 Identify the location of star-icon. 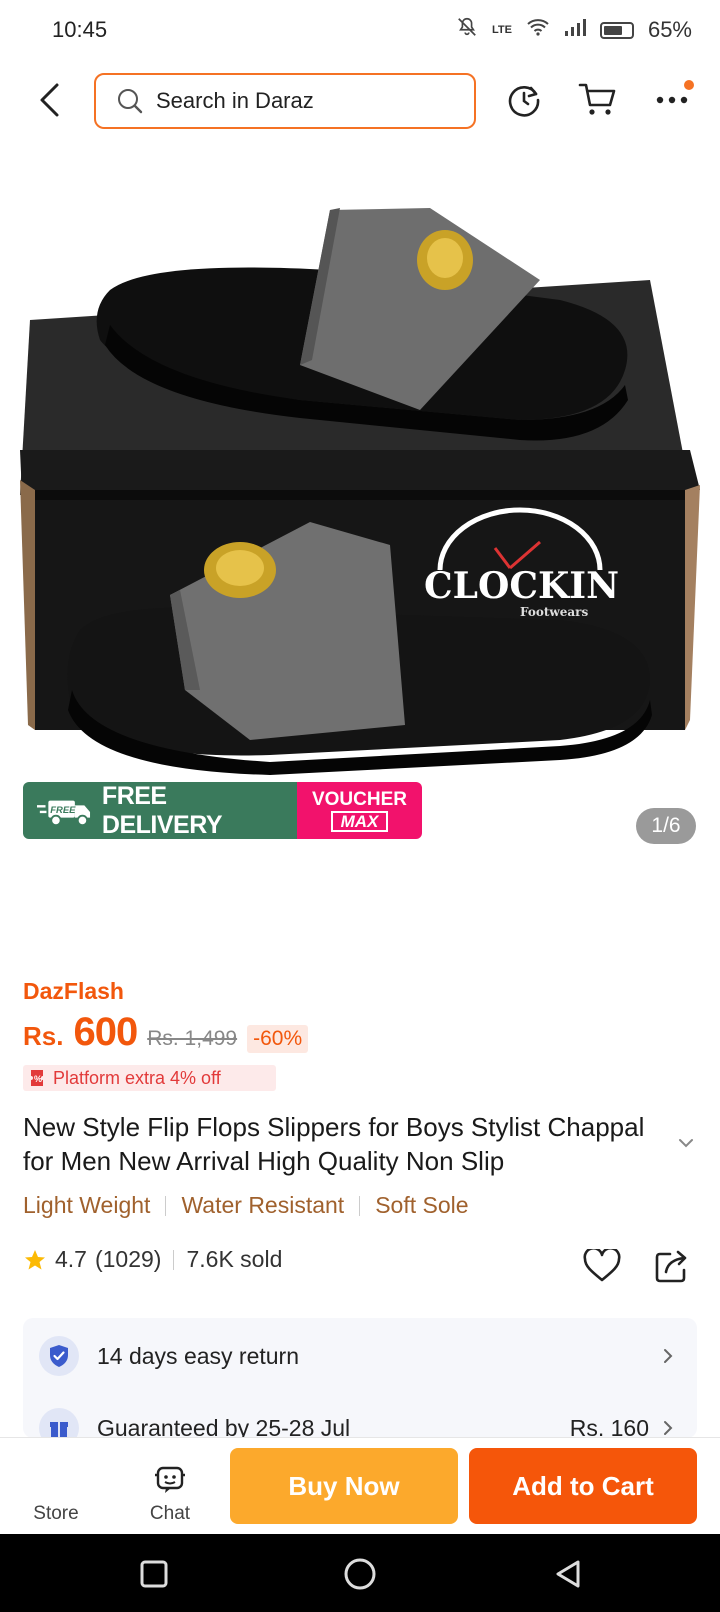
(35, 1259).